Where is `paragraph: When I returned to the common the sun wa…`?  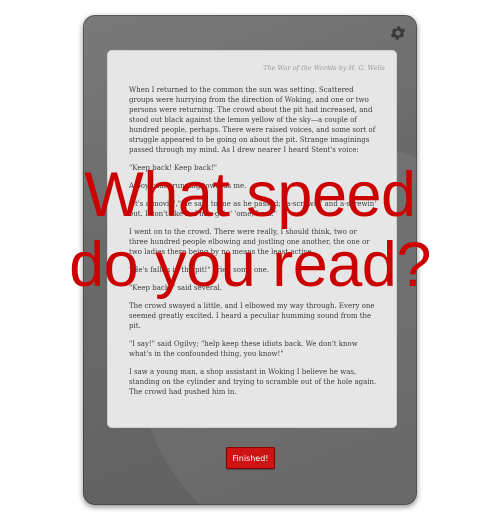 paragraph: When I returned to the common the sun wa… is located at coordinates (252, 120).